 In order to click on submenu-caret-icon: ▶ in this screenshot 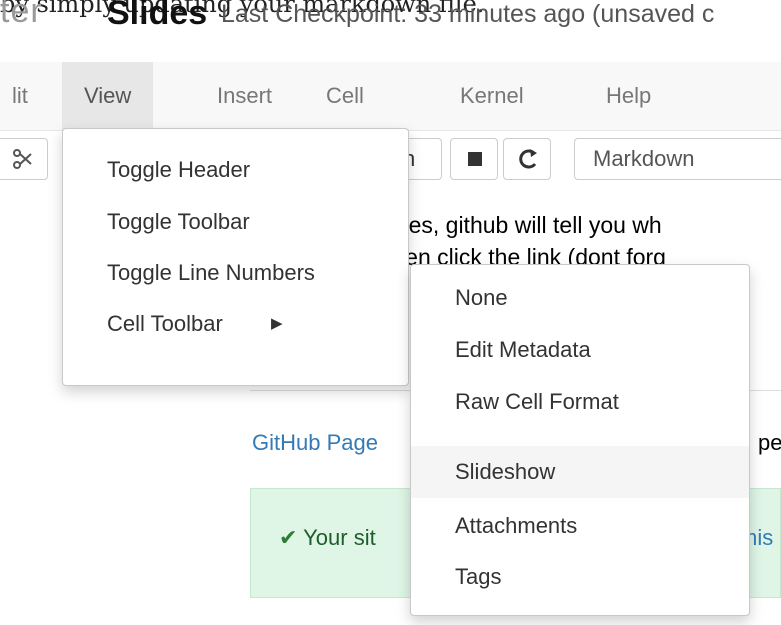, I will do `click(277, 323)`.